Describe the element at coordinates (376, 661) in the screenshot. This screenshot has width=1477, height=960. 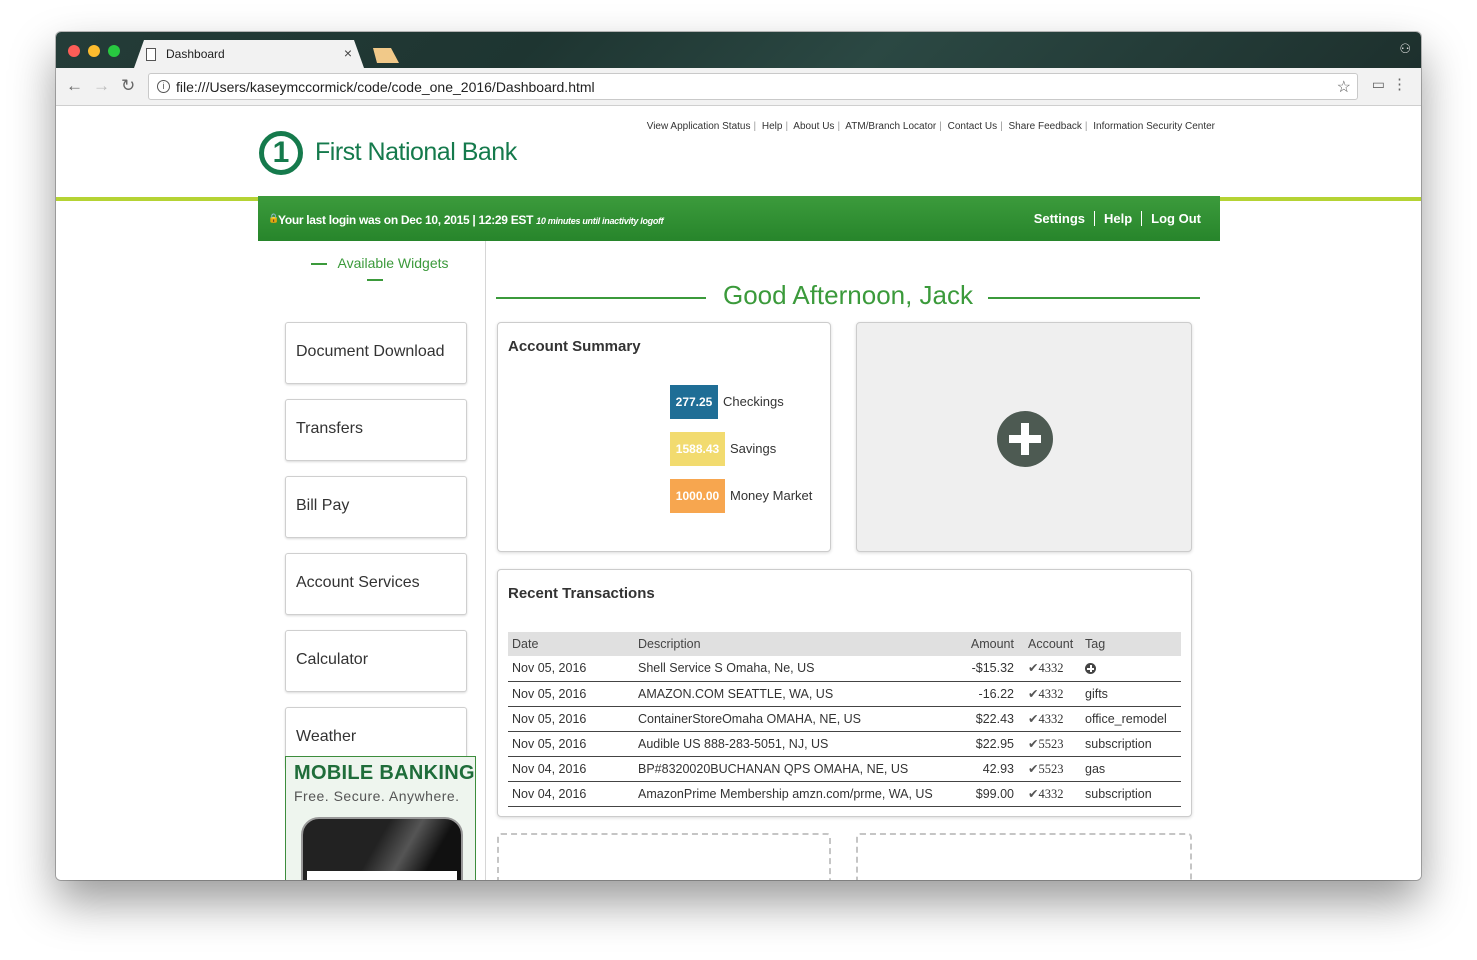
I see `widget-calculator: Calculator` at that location.